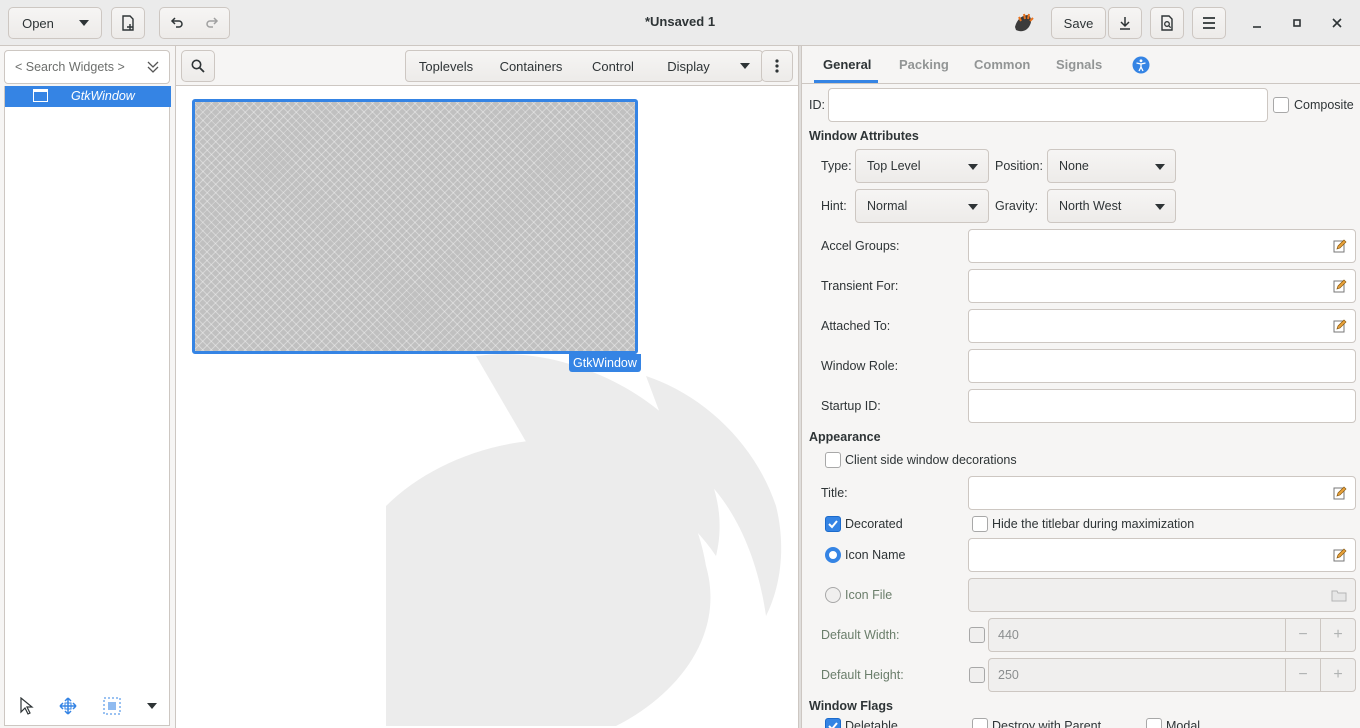 The image size is (1360, 728). I want to click on transient-for-field, so click(1162, 286).